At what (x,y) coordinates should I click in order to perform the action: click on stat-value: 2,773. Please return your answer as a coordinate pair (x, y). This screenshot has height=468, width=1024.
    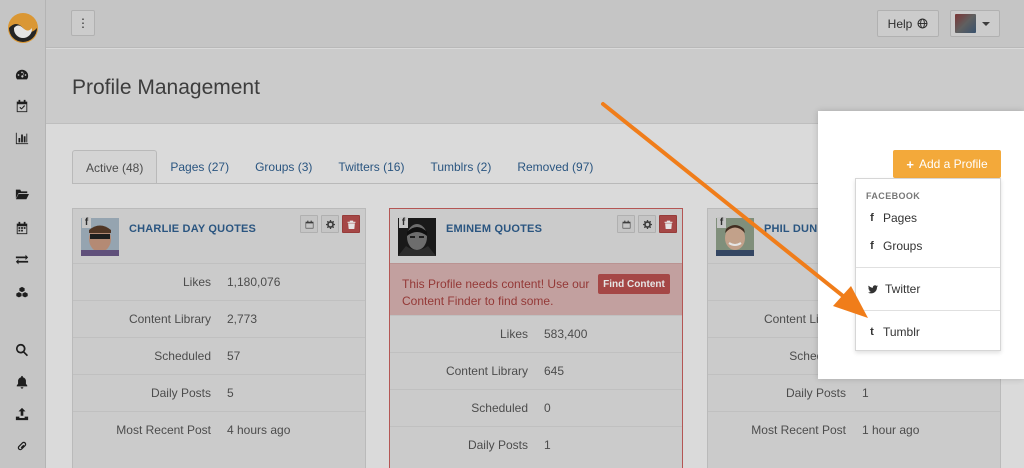
    Looking at the image, I should click on (242, 319).